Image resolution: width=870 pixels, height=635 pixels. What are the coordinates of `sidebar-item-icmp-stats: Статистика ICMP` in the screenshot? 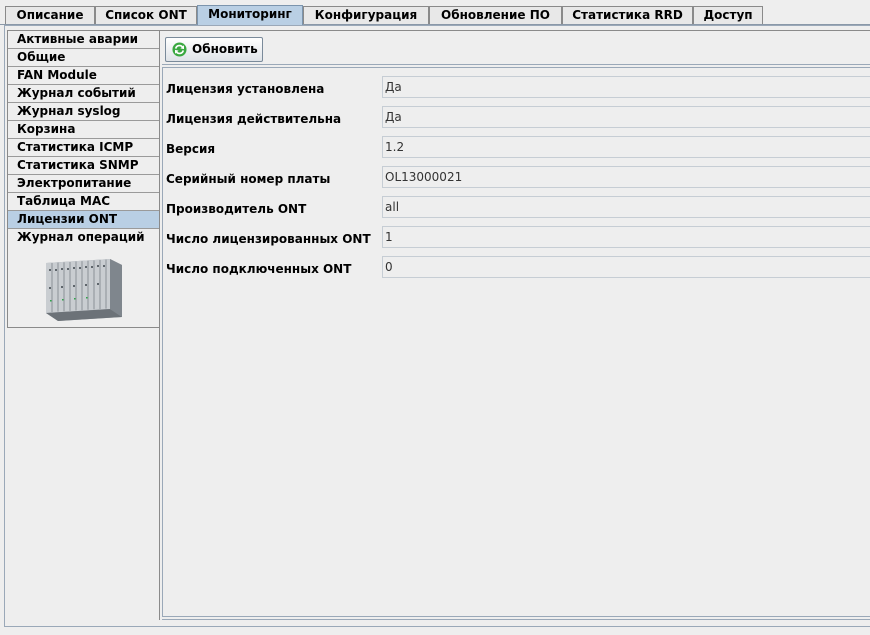 It's located at (83, 148).